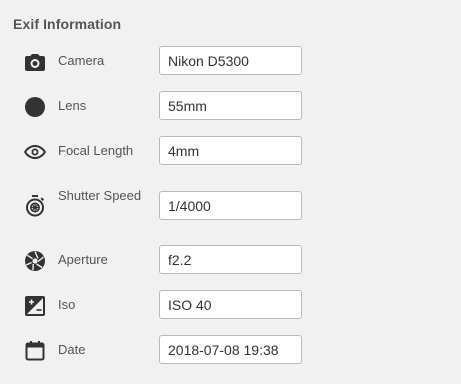 Image resolution: width=461 pixels, height=384 pixels. I want to click on camera-field, so click(230, 60).